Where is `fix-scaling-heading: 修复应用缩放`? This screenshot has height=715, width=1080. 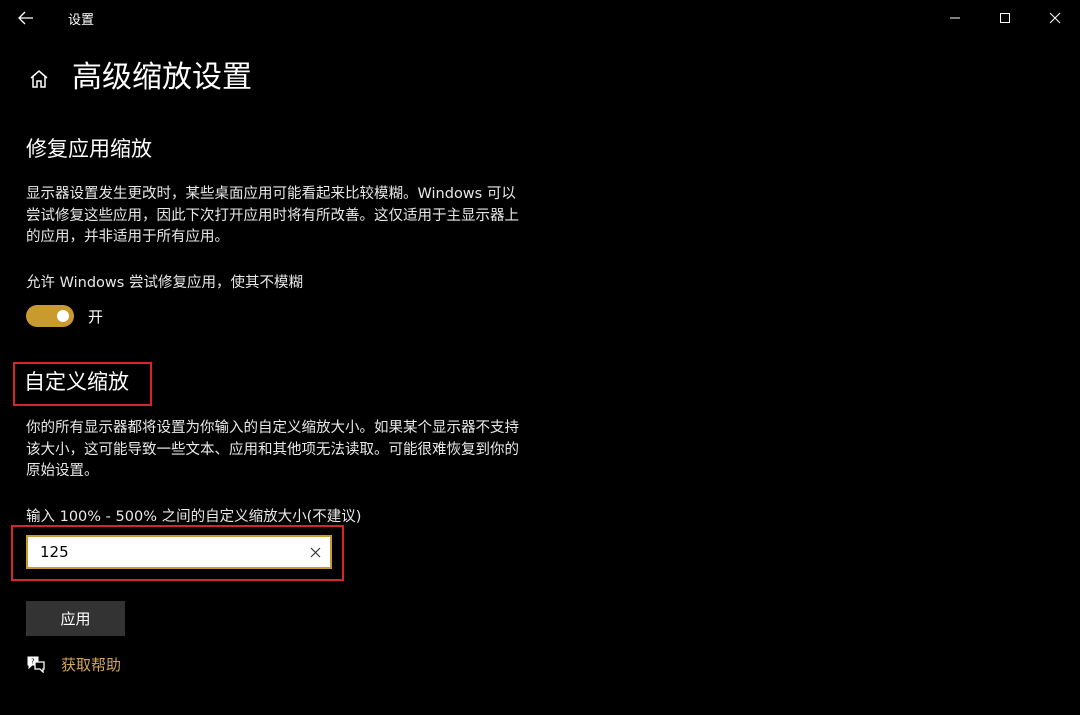
fix-scaling-heading: 修复应用缩放 is located at coordinates (89, 149).